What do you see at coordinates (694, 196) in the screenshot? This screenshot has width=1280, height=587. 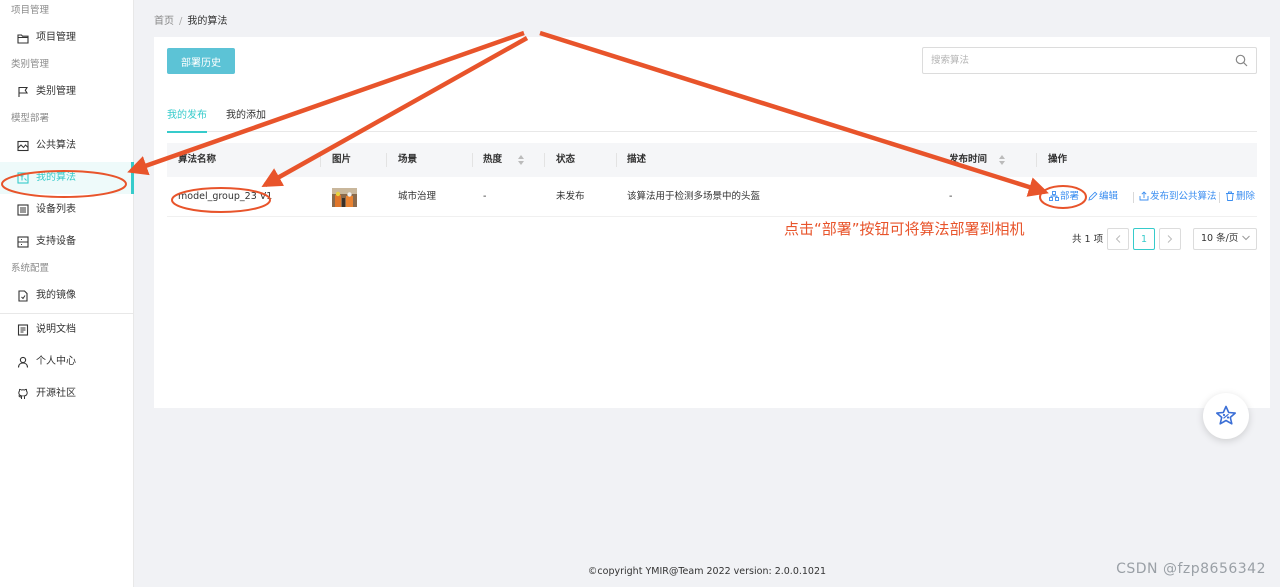 I see `algorithm-description: 该算法用于检测多场景中的头盔` at bounding box center [694, 196].